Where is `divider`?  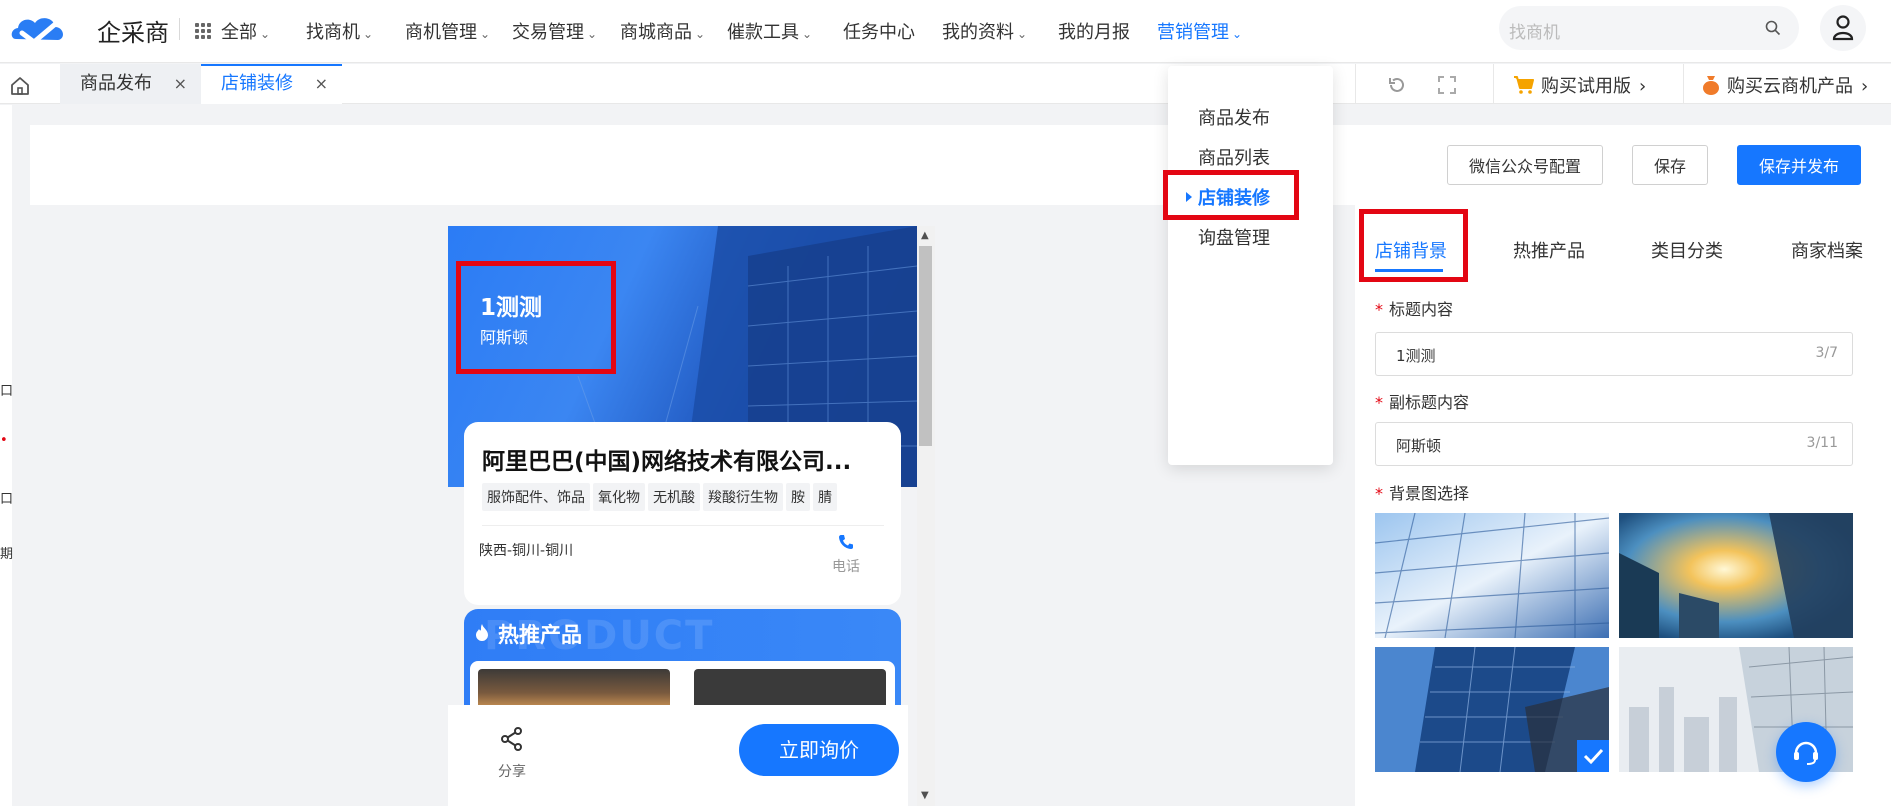 divider is located at coordinates (683, 525).